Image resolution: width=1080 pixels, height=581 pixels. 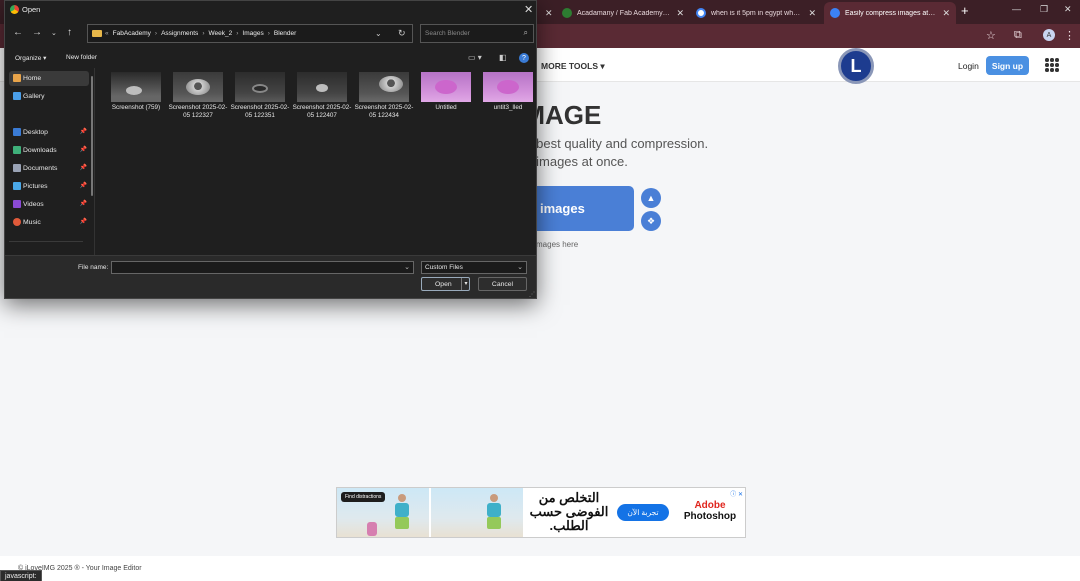 I want to click on file-item: Screenshot 2025-02-05 122327, so click(x=198, y=95).